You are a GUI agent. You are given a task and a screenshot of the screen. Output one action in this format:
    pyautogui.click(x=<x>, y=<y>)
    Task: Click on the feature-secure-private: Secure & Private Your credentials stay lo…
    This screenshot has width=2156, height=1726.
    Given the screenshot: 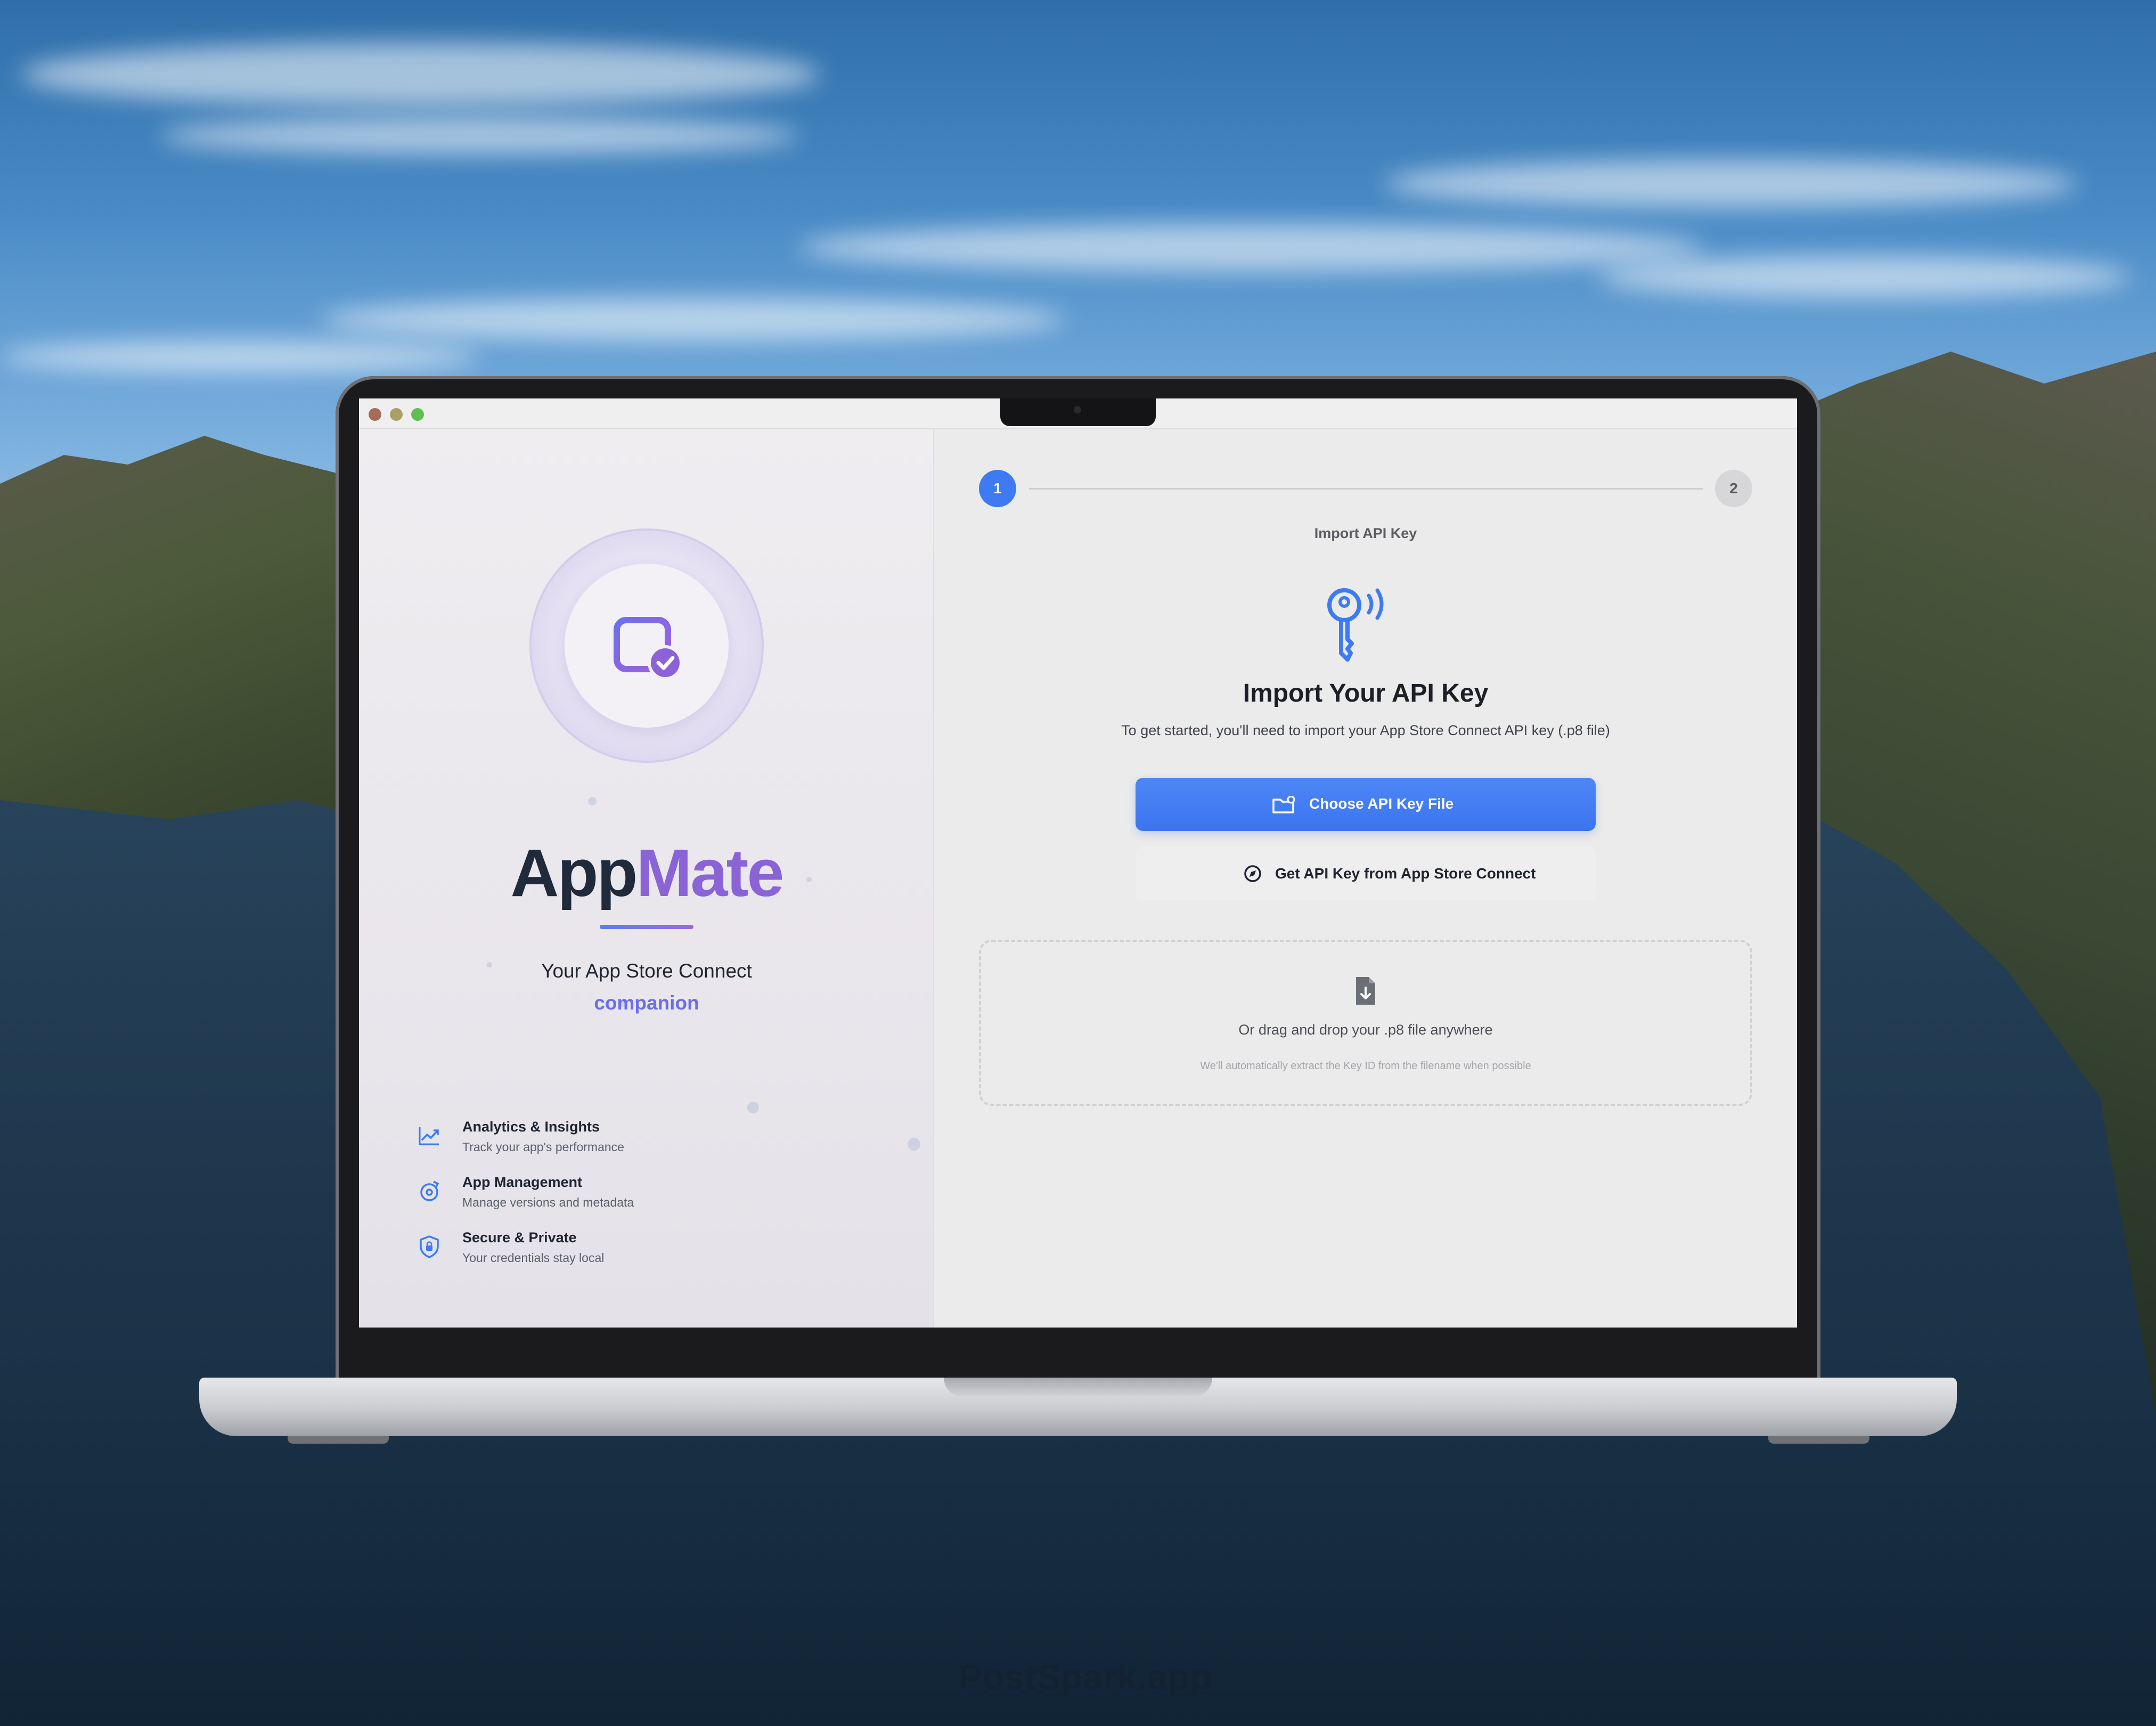 What is the action you would take?
    pyautogui.click(x=604, y=1251)
    